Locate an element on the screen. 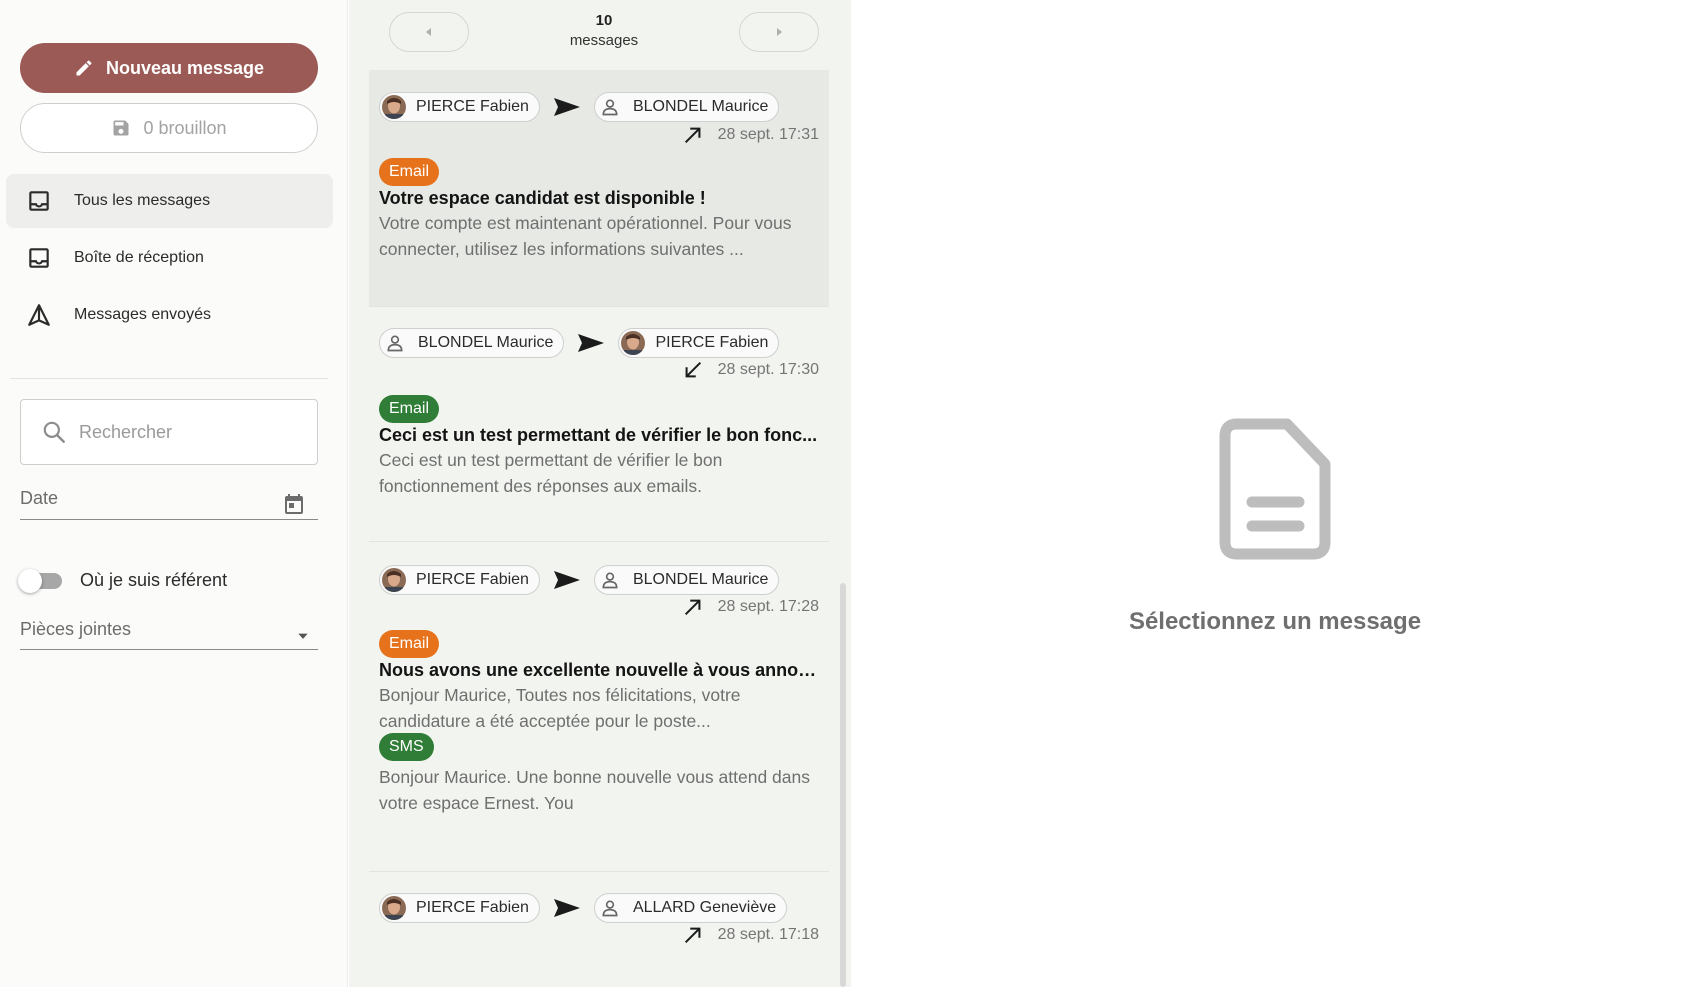  message-date: 28 sept. 17:28 is located at coordinates (768, 606).